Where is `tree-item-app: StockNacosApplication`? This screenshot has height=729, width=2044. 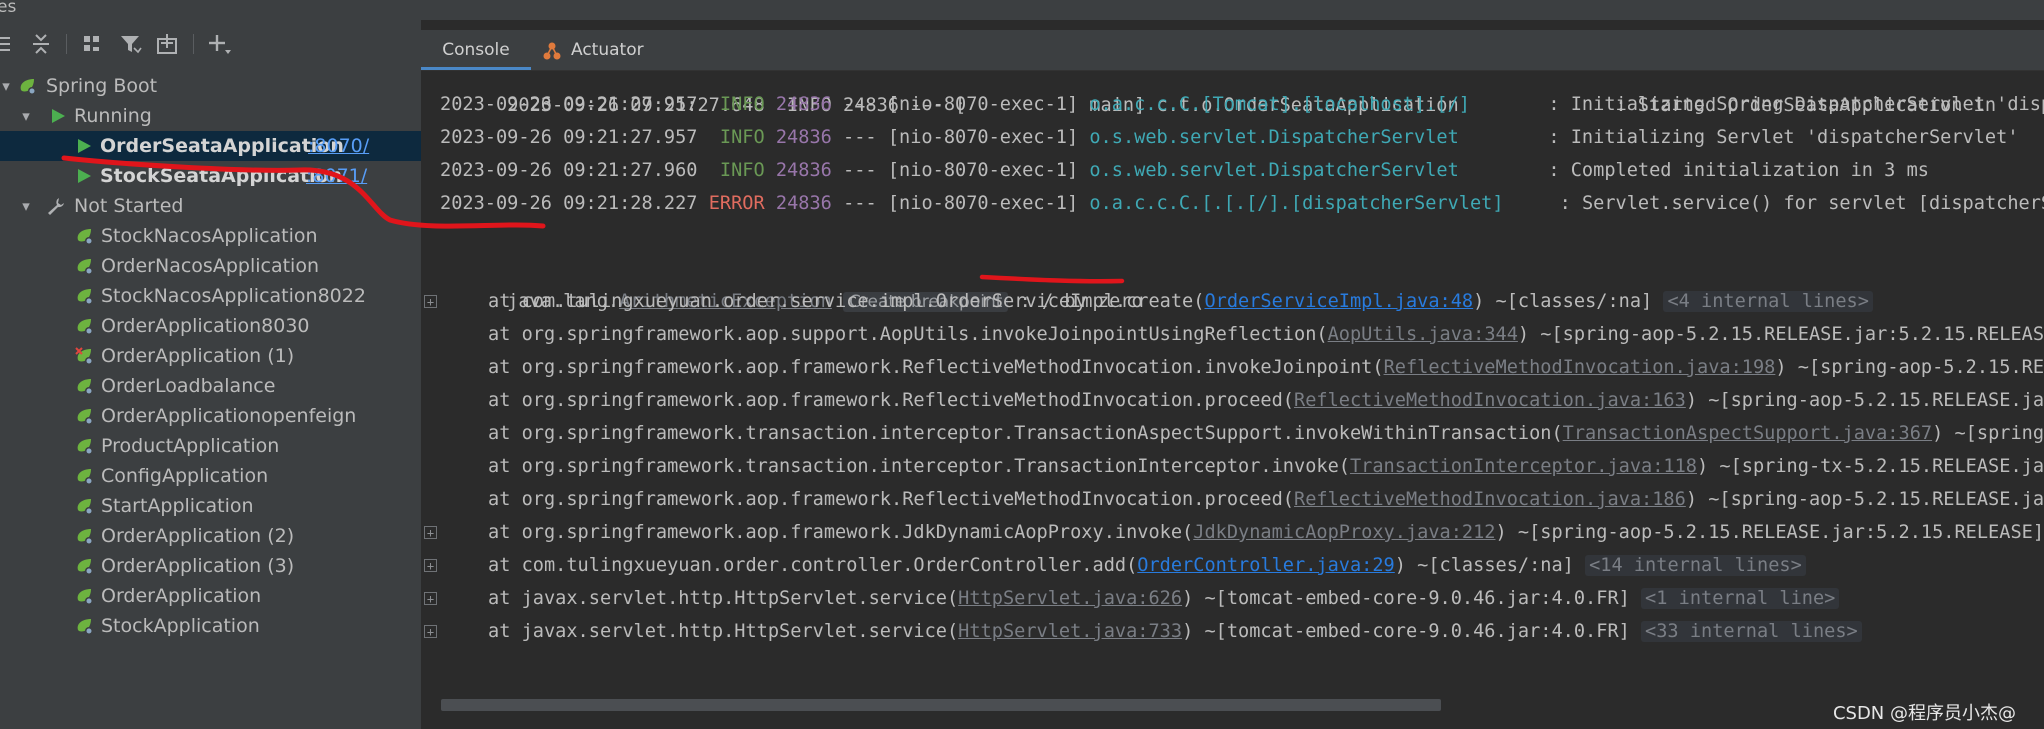
tree-item-app: StockNacosApplication is located at coordinates (210, 236).